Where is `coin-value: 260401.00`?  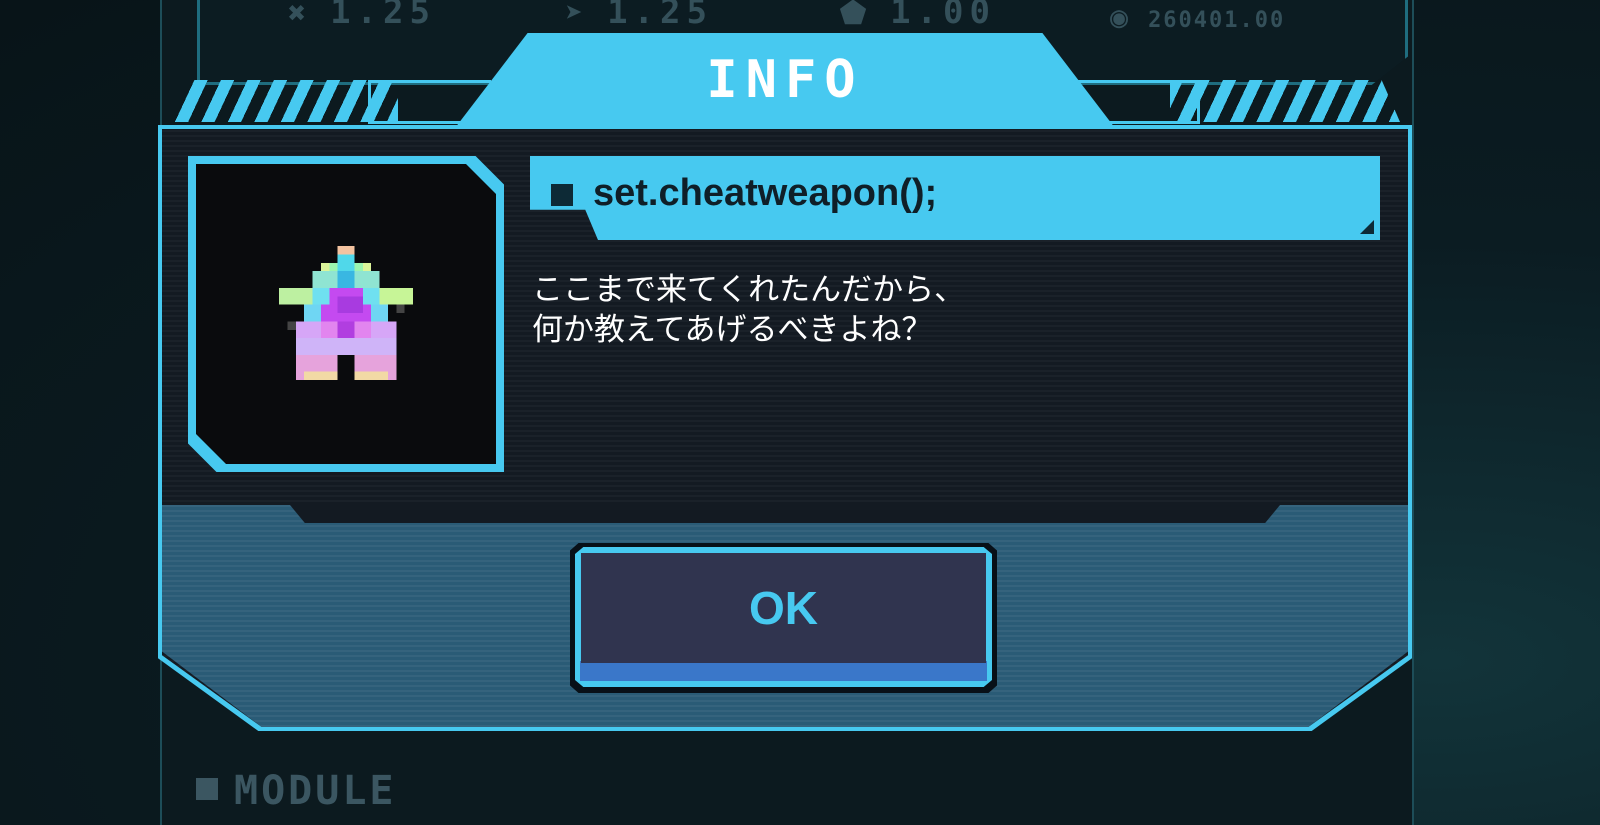
coin-value: 260401.00 is located at coordinates (1217, 20).